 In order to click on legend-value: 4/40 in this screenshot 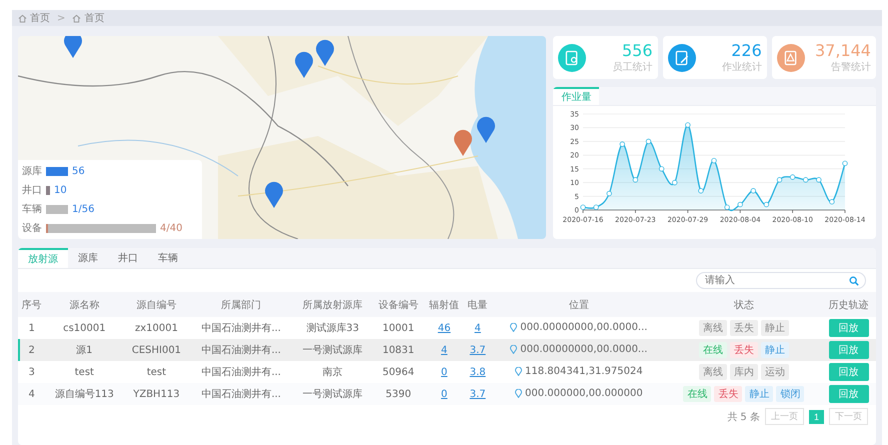, I will do `click(171, 228)`.